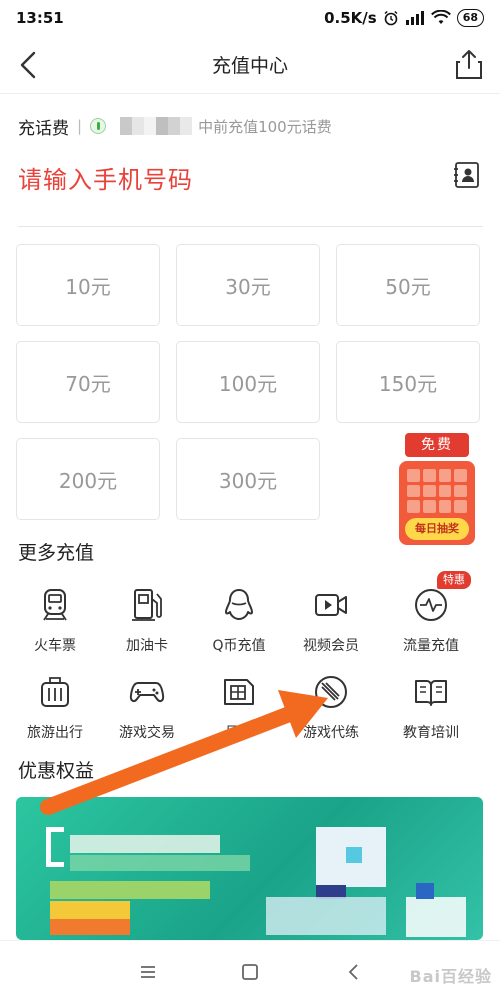  I want to click on video-camera-icon, so click(331, 605).